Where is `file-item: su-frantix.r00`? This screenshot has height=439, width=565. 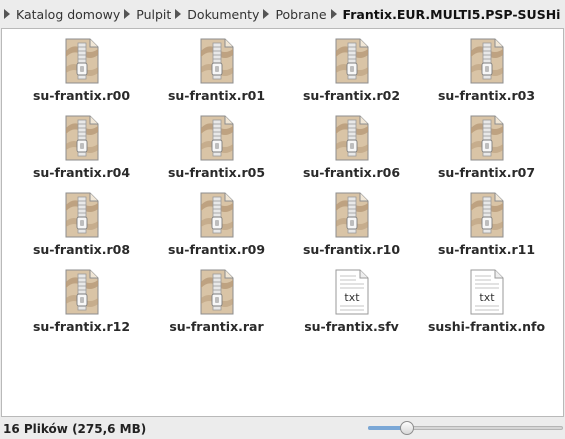 file-item: su-frantix.r00 is located at coordinates (81, 75).